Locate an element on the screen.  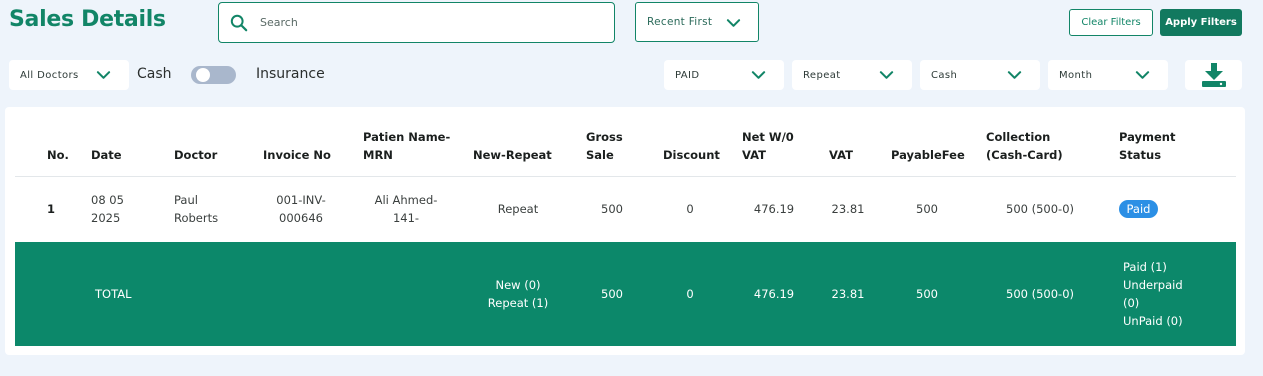
page-title: Sales Details is located at coordinates (87, 19).